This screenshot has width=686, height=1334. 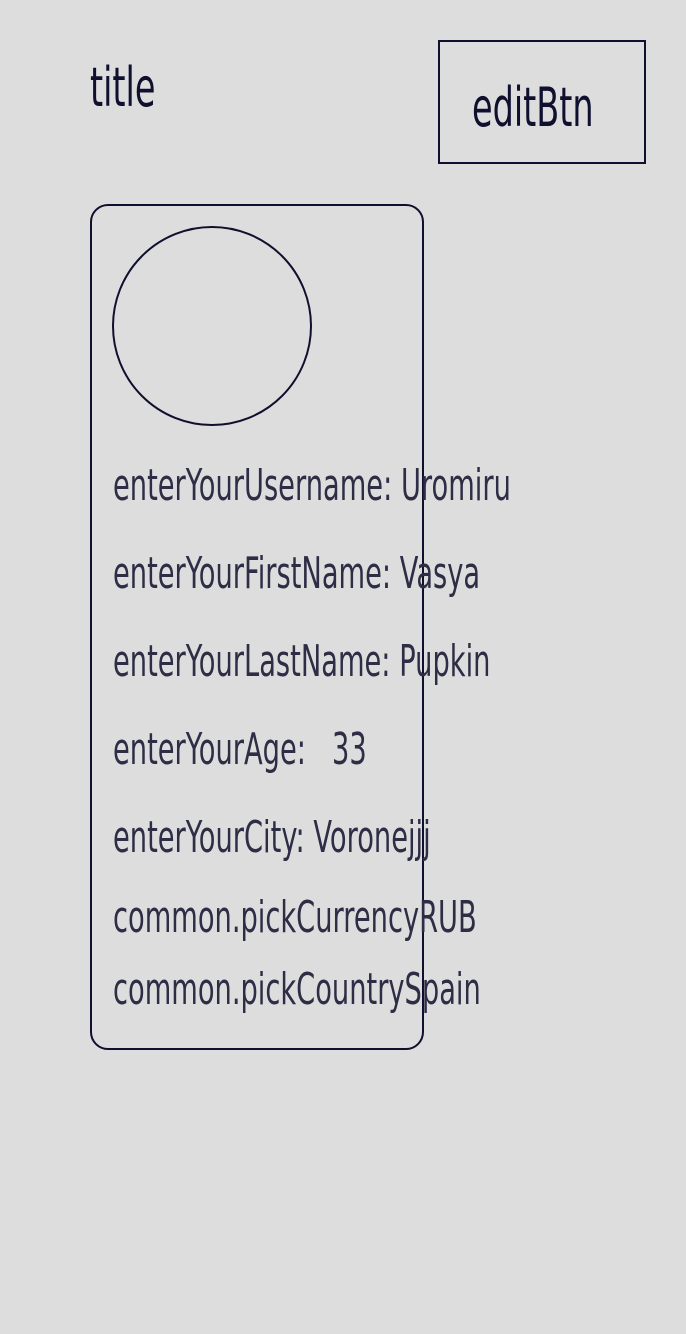 What do you see at coordinates (252, 661) in the screenshot?
I see `last-name-label: enterYourLastName:` at bounding box center [252, 661].